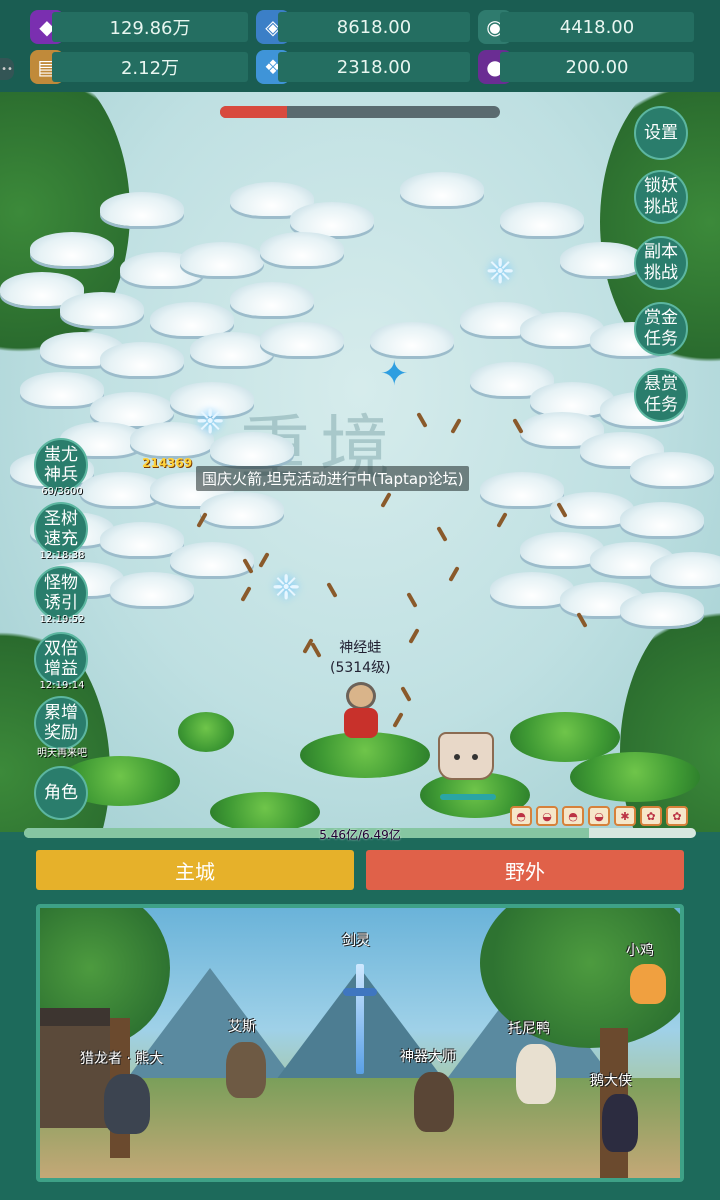 The image size is (720, 1200). Describe the element at coordinates (360, 658) in the screenshot. I see `player-label: 神经蛙 (5314级)` at that location.